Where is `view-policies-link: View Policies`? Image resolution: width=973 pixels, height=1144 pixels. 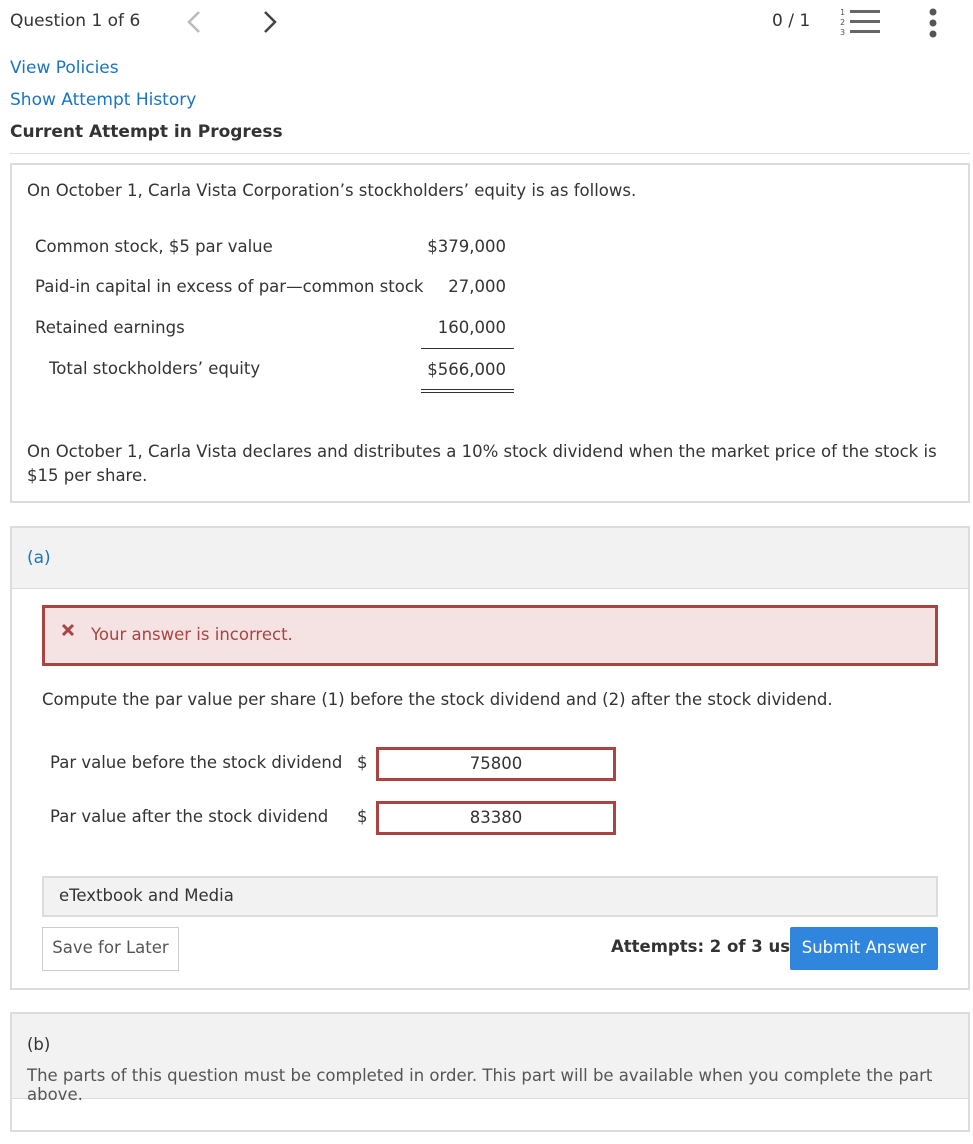
view-policies-link: View Policies is located at coordinates (64, 68).